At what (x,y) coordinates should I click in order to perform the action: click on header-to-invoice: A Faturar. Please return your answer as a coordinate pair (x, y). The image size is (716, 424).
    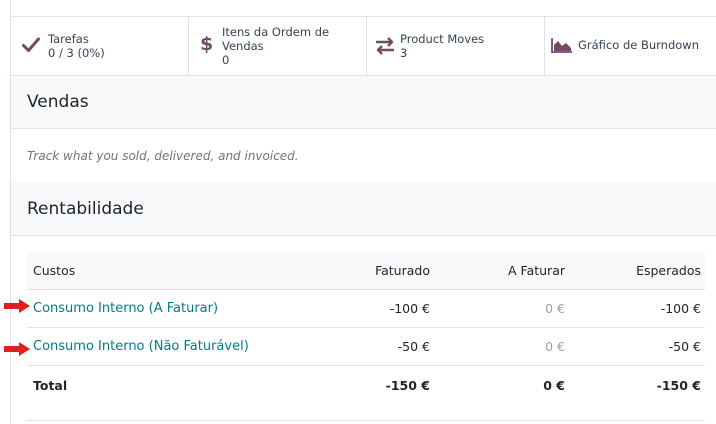
    Looking at the image, I should click on (536, 270).